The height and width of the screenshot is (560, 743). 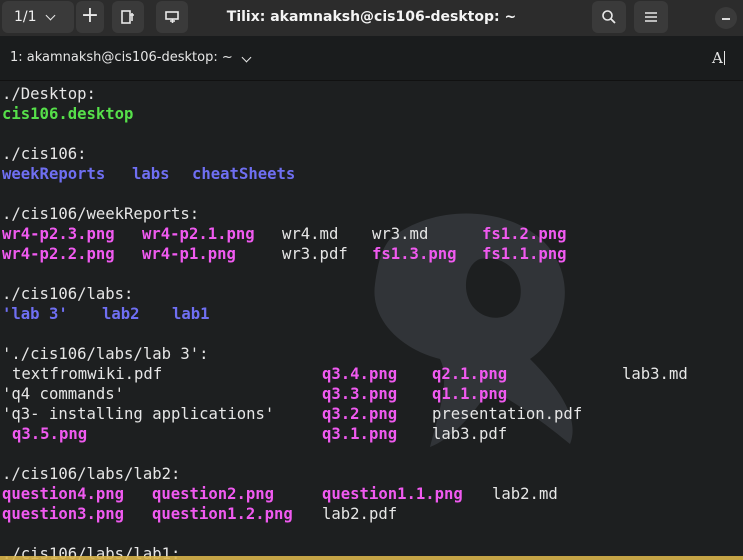 What do you see at coordinates (91, 474) in the screenshot?
I see `text-entry: ./cis106/labs/lab2:` at bounding box center [91, 474].